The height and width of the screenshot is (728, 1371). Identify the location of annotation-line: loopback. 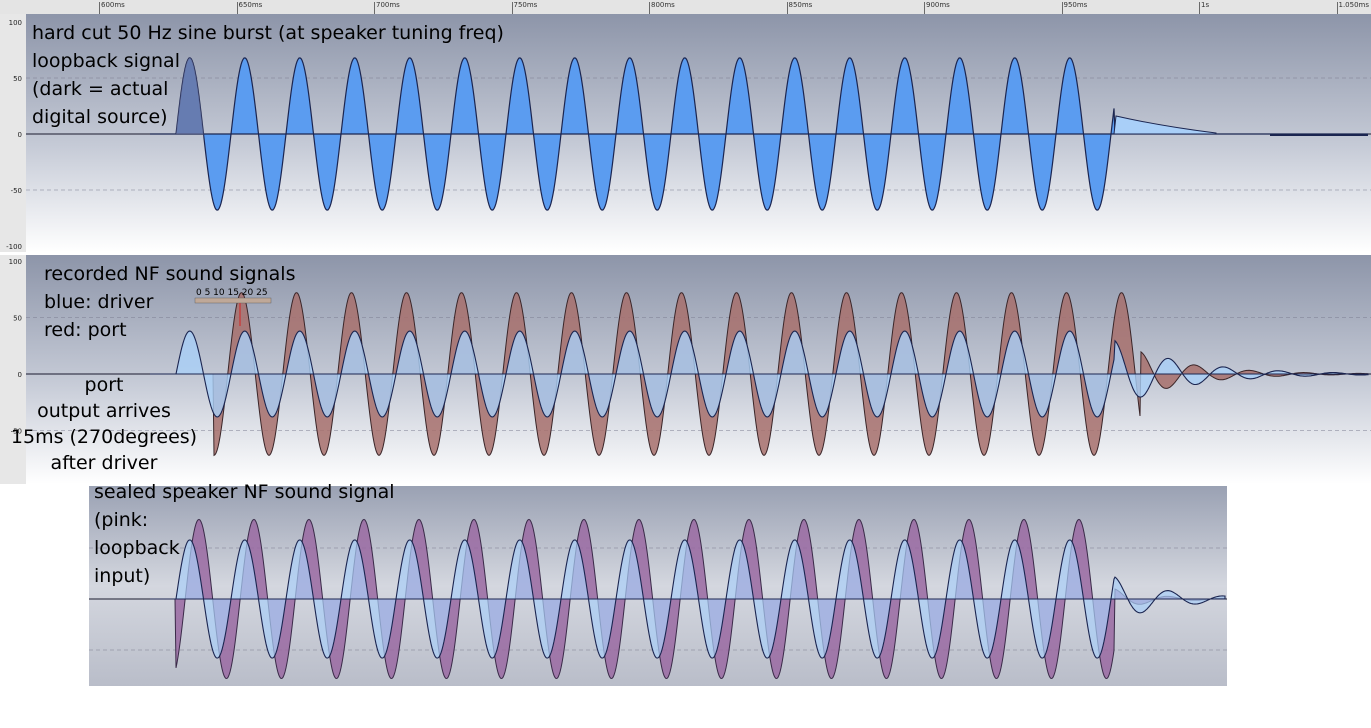
(137, 548).